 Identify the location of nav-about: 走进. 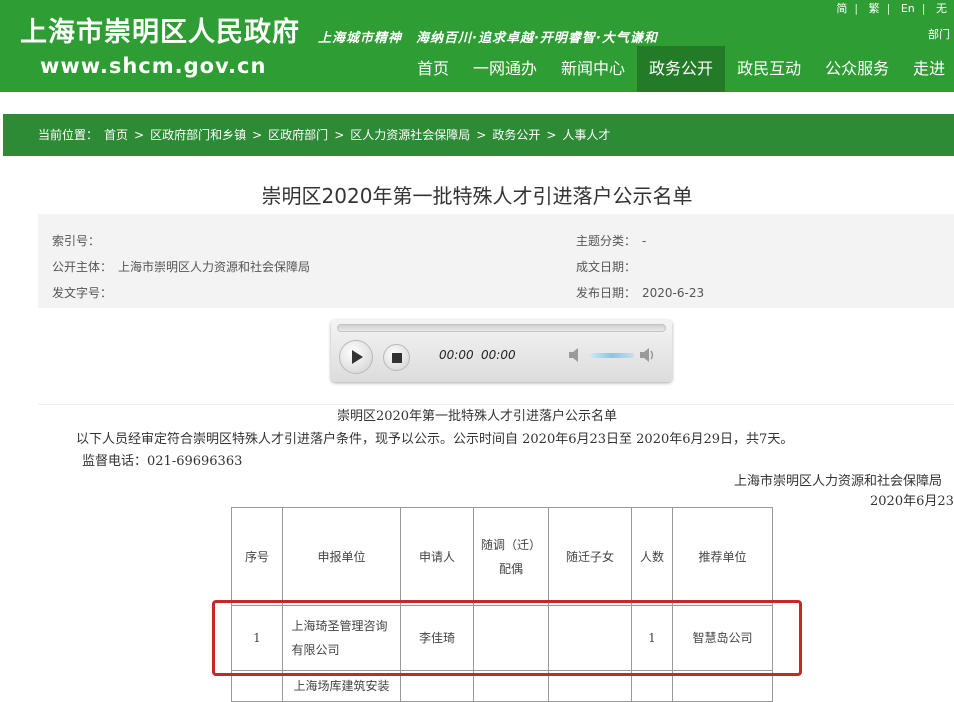
(927, 69).